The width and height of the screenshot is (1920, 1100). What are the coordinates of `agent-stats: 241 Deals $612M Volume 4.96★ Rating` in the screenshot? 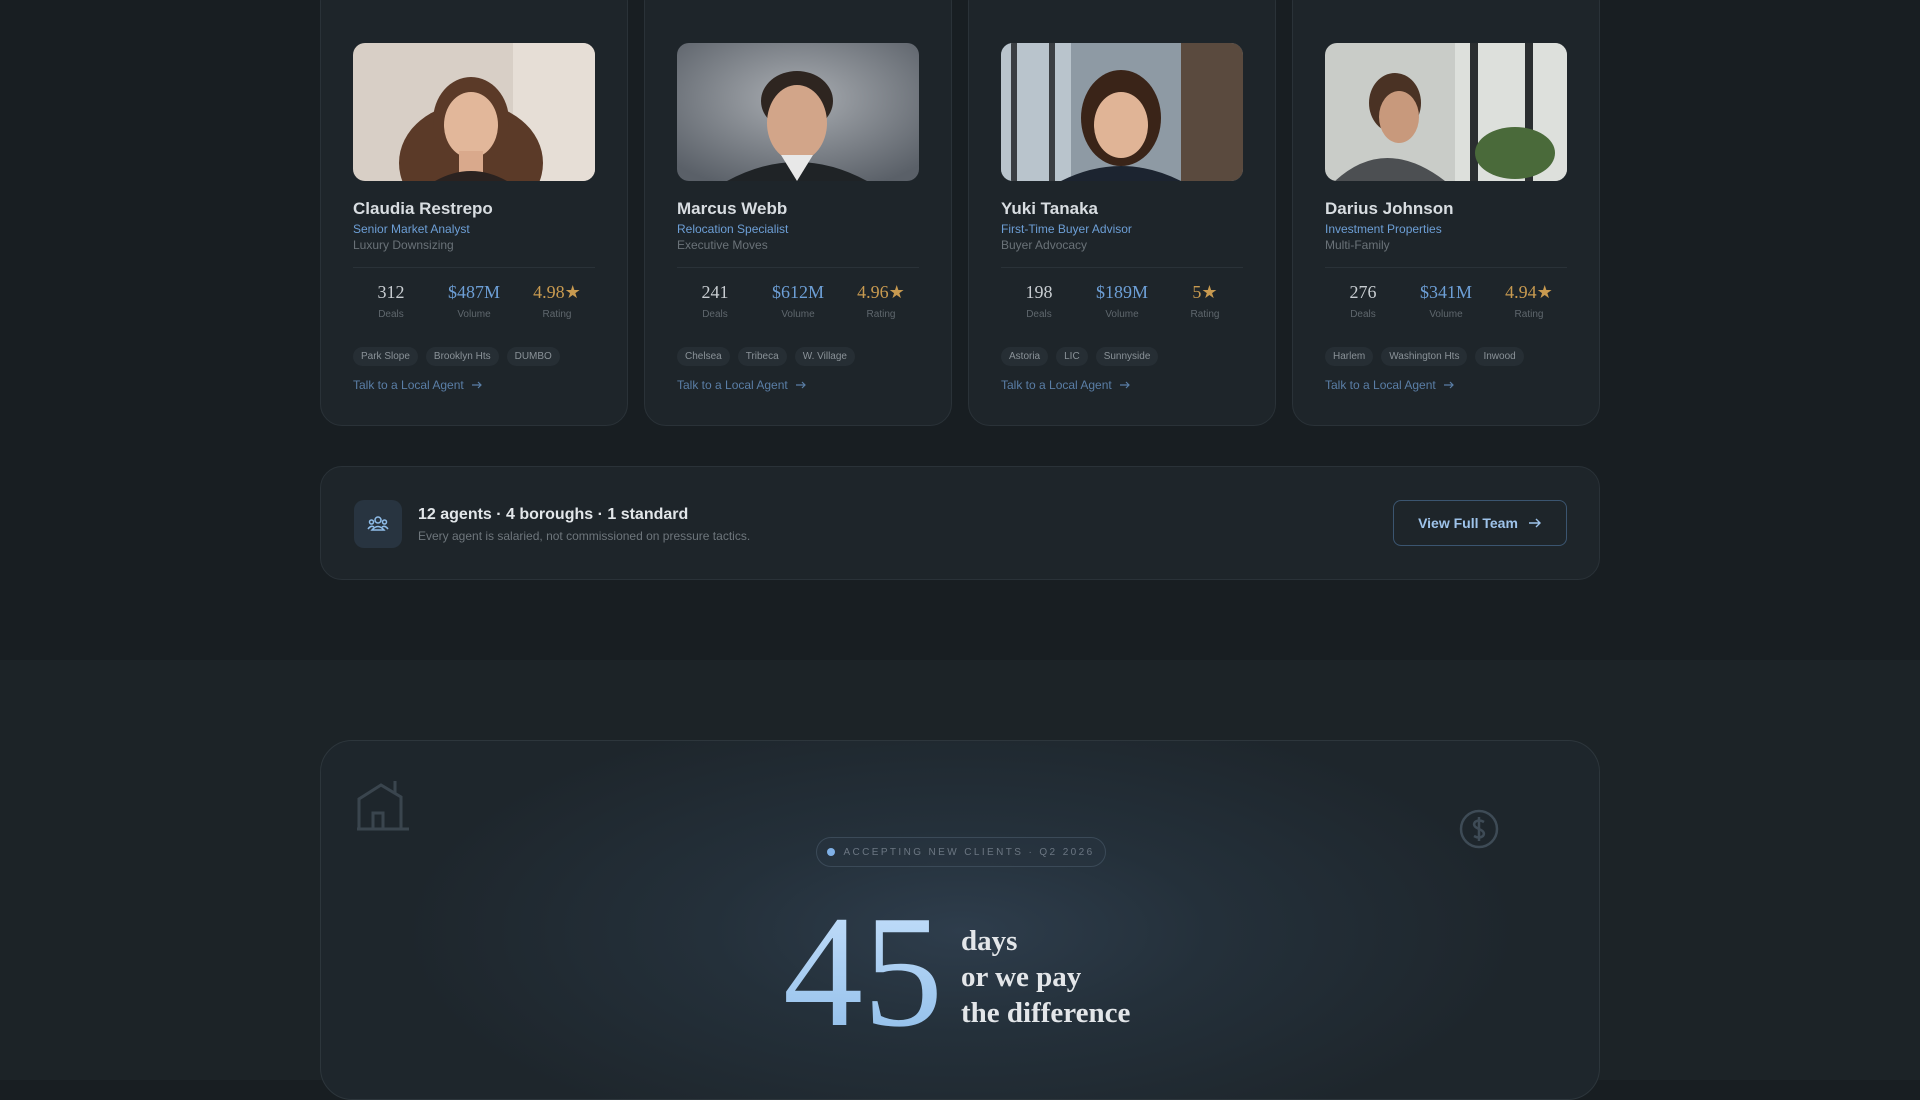 It's located at (798, 301).